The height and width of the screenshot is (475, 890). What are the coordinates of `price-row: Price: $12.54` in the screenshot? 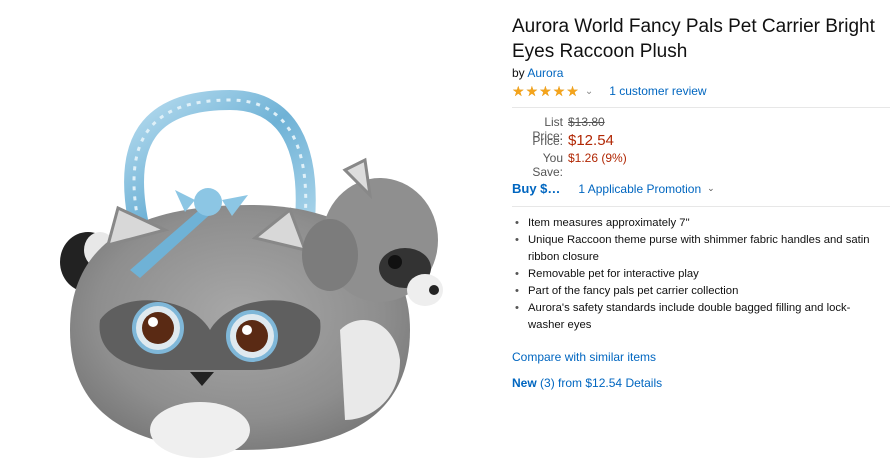 It's located at (701, 141).